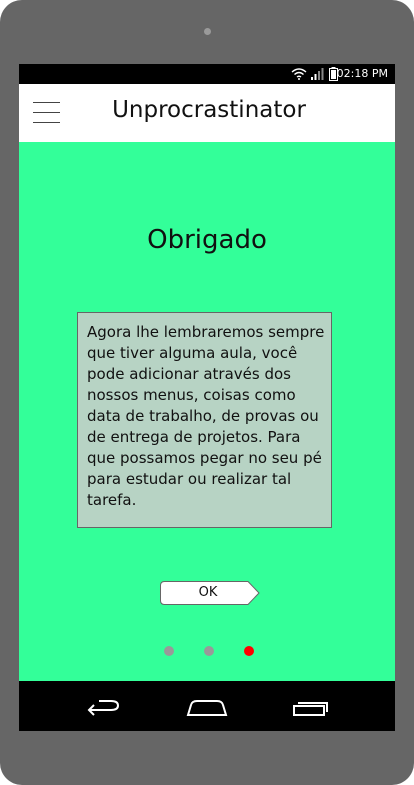 The width and height of the screenshot is (414, 785). Describe the element at coordinates (207, 74) in the screenshot. I see `status-bar: 02:18 PM` at that location.